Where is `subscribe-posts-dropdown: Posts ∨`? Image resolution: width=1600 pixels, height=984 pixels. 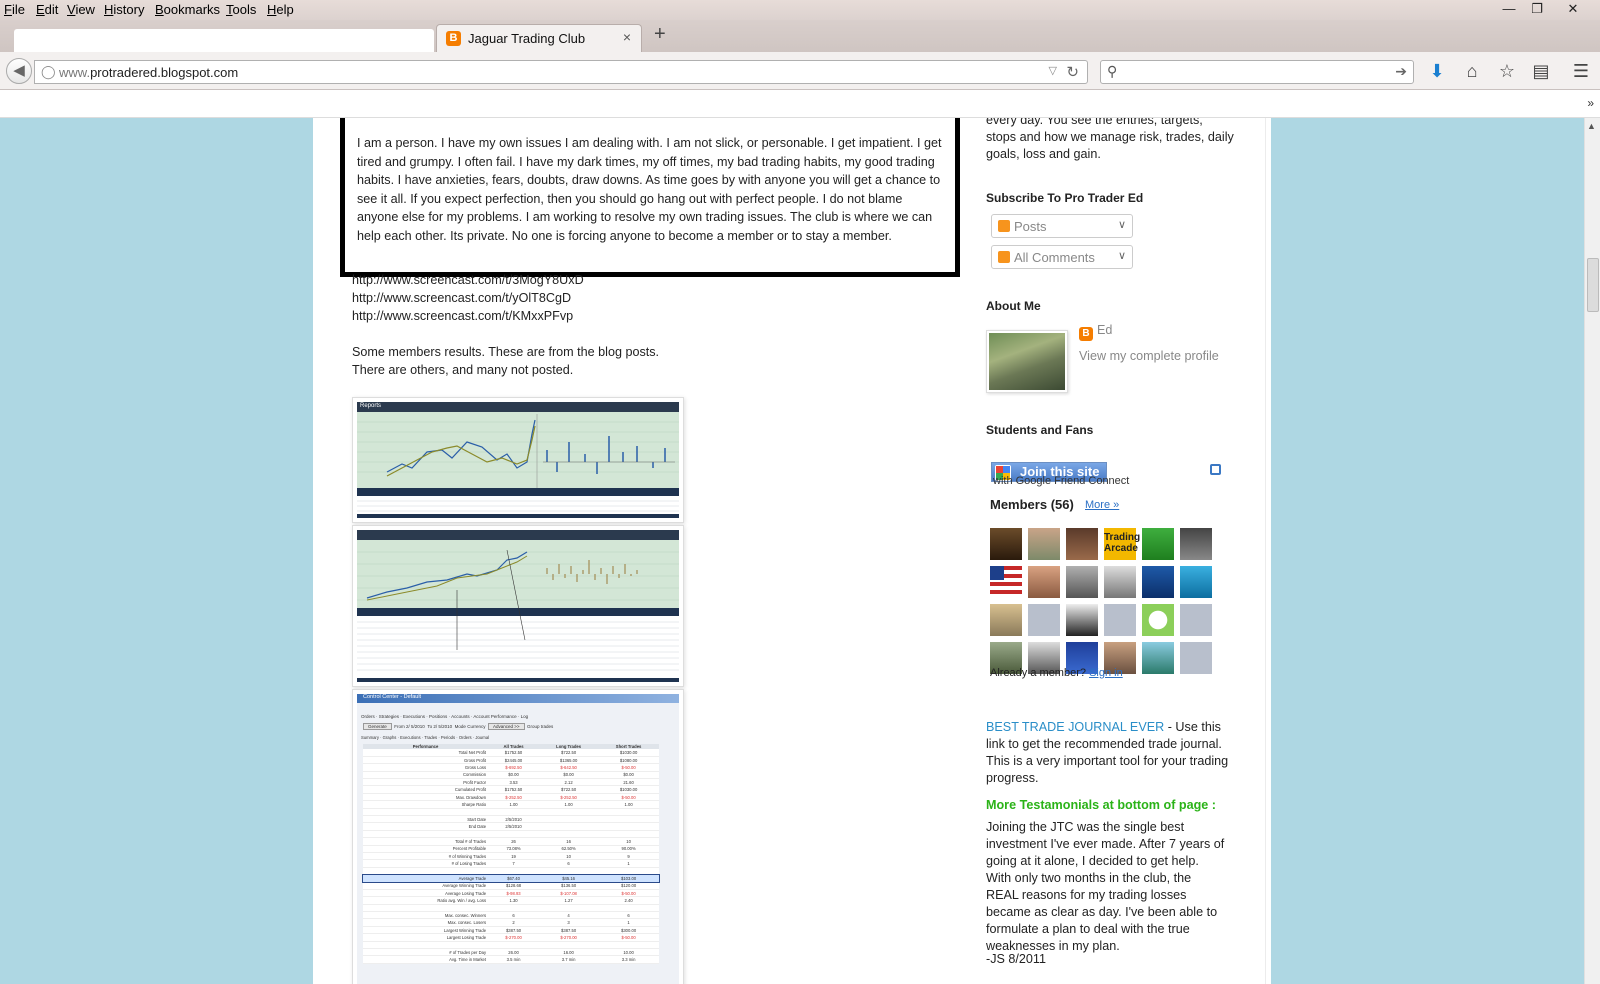
subscribe-posts-dropdown: Posts ∨ is located at coordinates (1062, 226).